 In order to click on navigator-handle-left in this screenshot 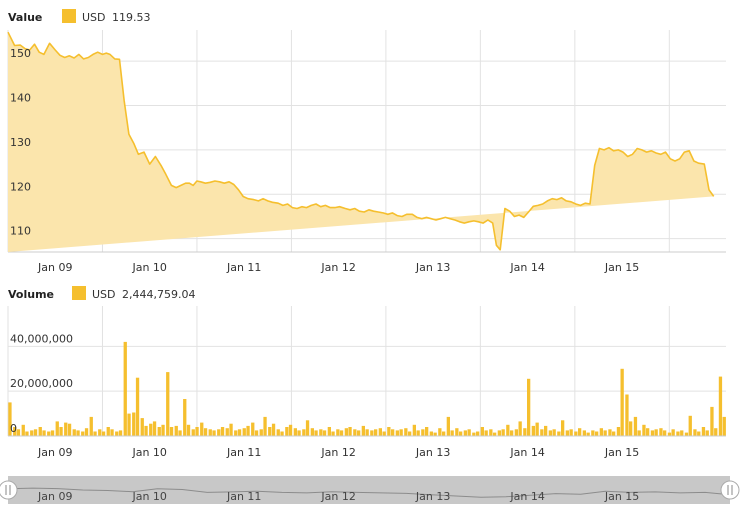, I will do `click(9, 490)`.